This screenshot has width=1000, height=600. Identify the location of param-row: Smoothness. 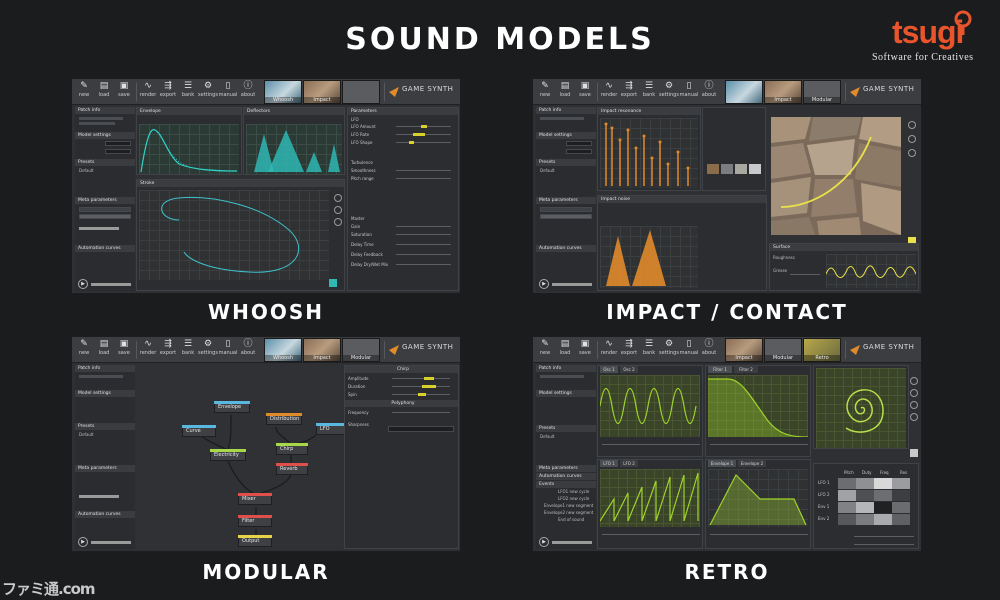
(404, 170).